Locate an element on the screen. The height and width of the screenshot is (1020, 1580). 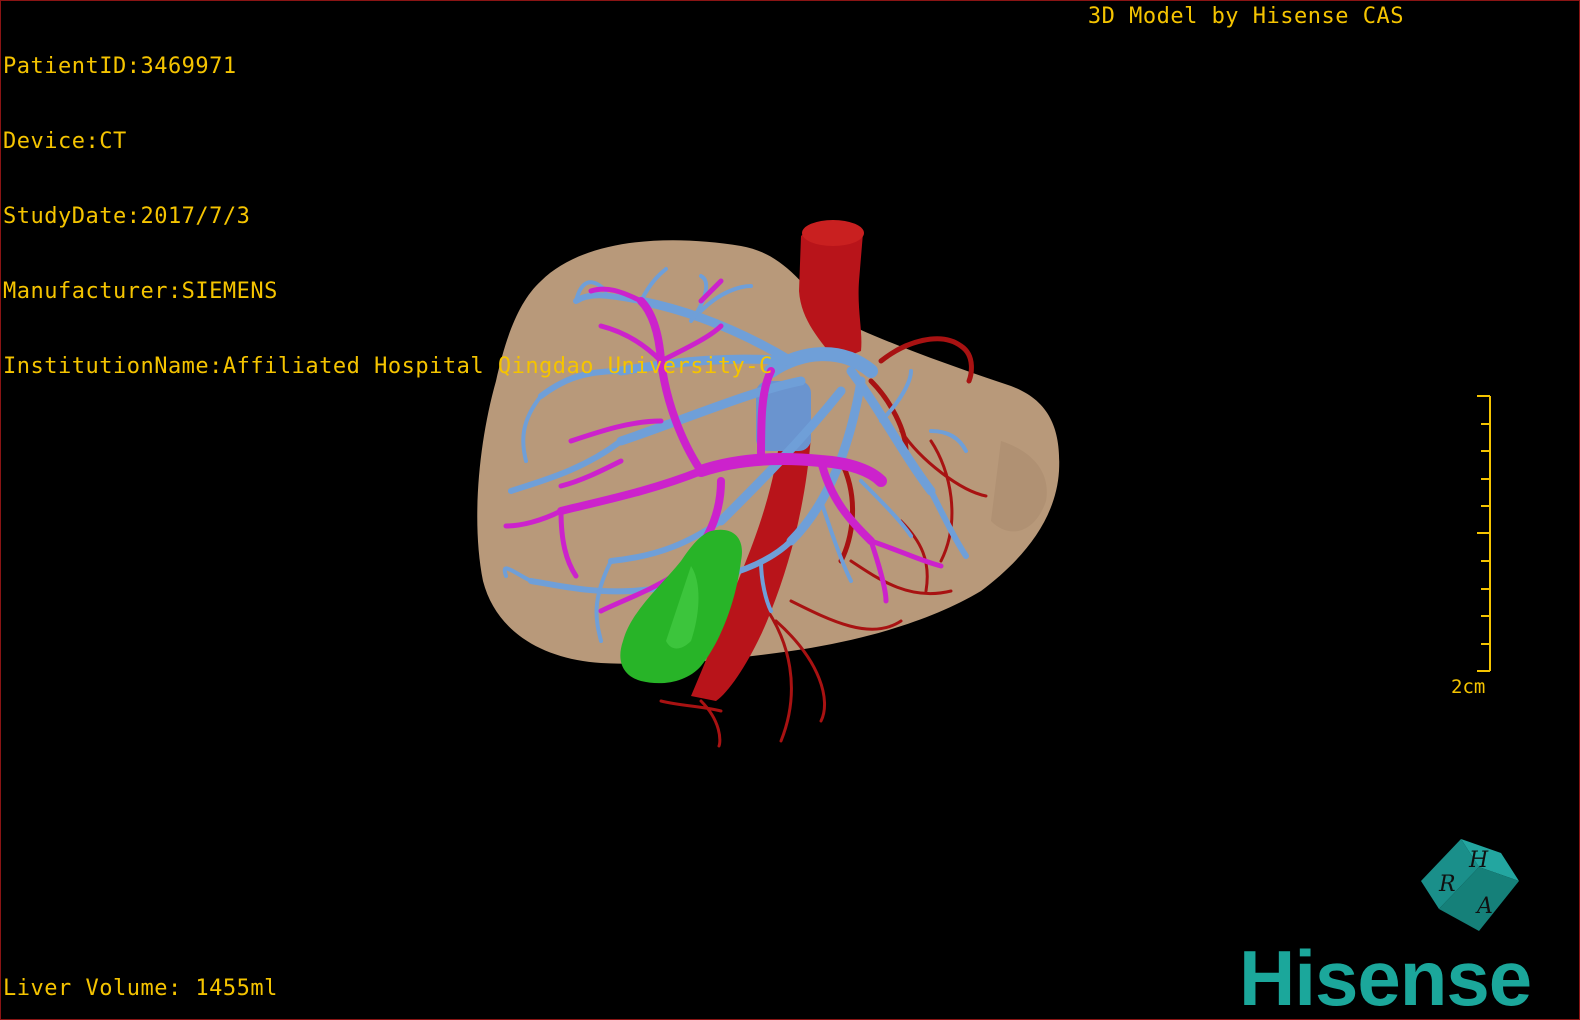
scale-bar is located at coordinates (1484, 533).